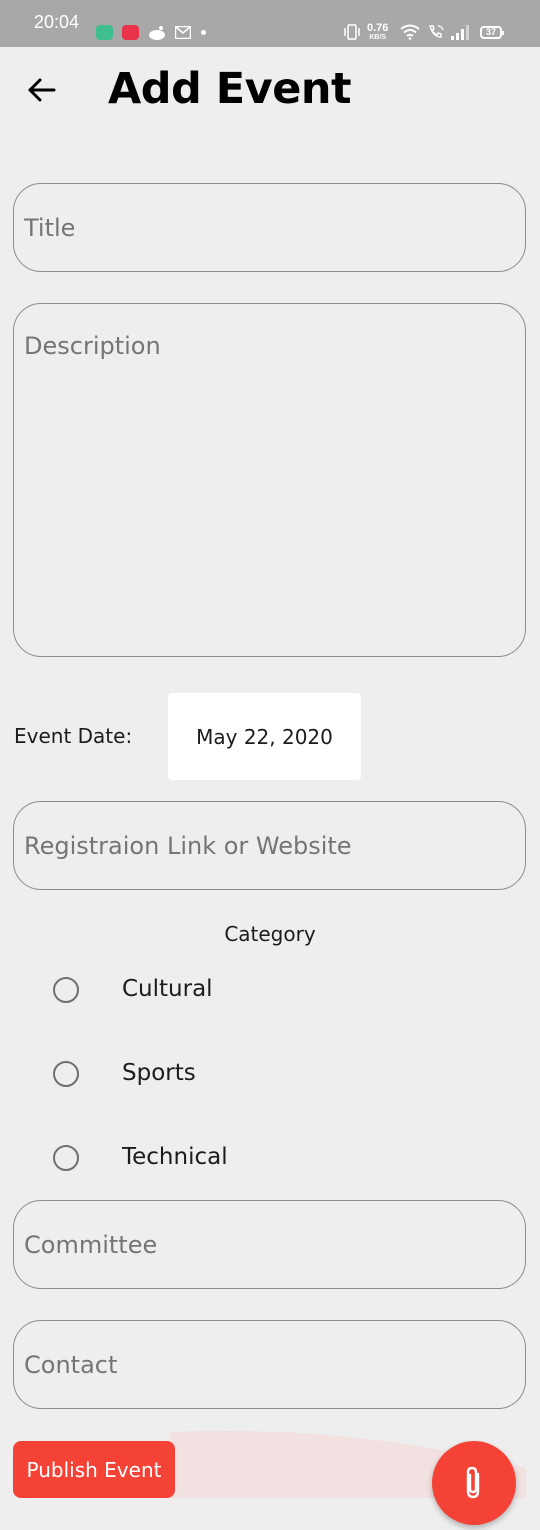 The width and height of the screenshot is (540, 1530). I want to click on event-date-label: Event Date:, so click(73, 736).